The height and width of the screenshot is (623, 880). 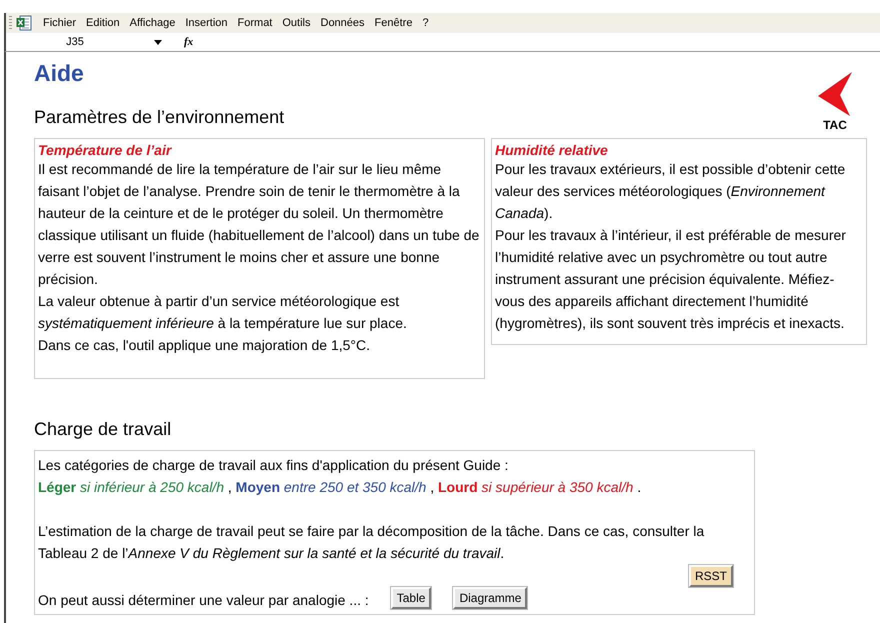 What do you see at coordinates (203, 600) in the screenshot?
I see `analogy-label: On peut aussi déterminer une valeur par analogie ... :` at bounding box center [203, 600].